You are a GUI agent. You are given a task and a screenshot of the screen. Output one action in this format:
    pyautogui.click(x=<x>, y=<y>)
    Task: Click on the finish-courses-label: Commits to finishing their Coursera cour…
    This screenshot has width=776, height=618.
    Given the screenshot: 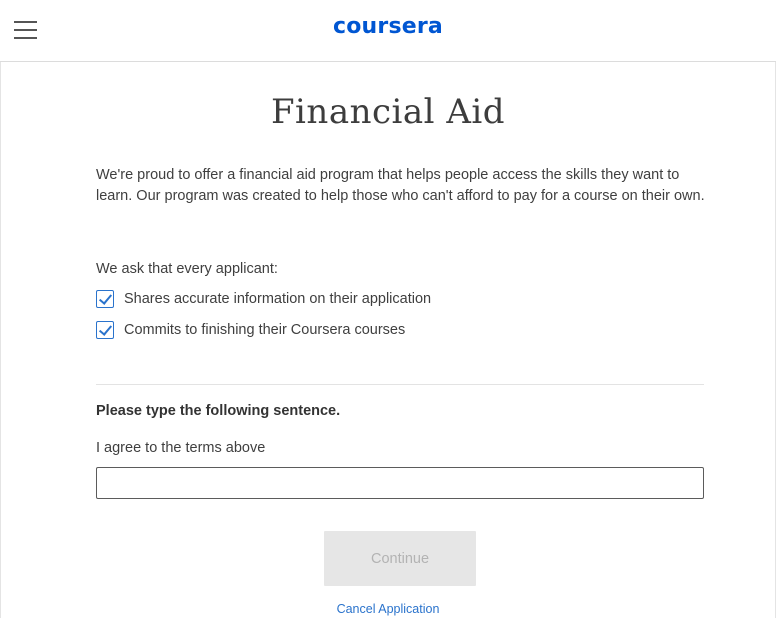 What is the action you would take?
    pyautogui.click(x=265, y=330)
    